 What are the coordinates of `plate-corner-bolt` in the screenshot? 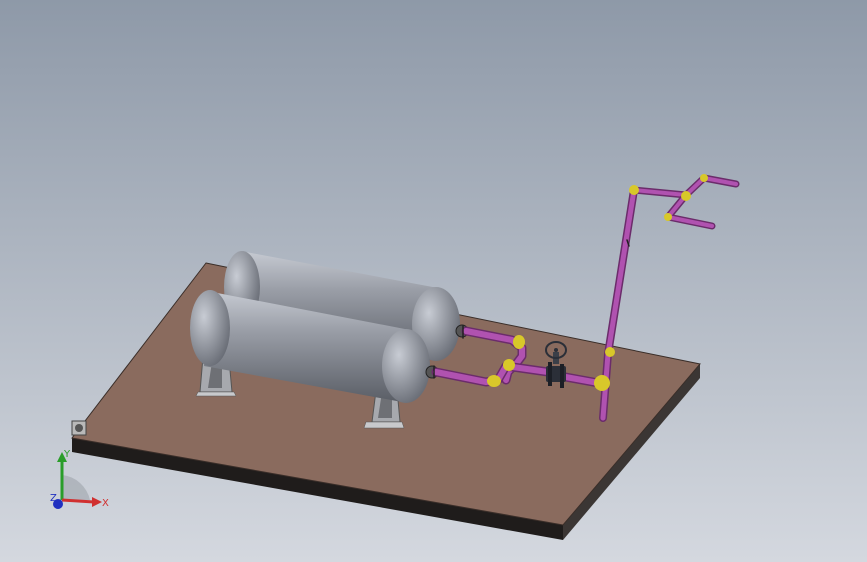 It's located at (79, 428).